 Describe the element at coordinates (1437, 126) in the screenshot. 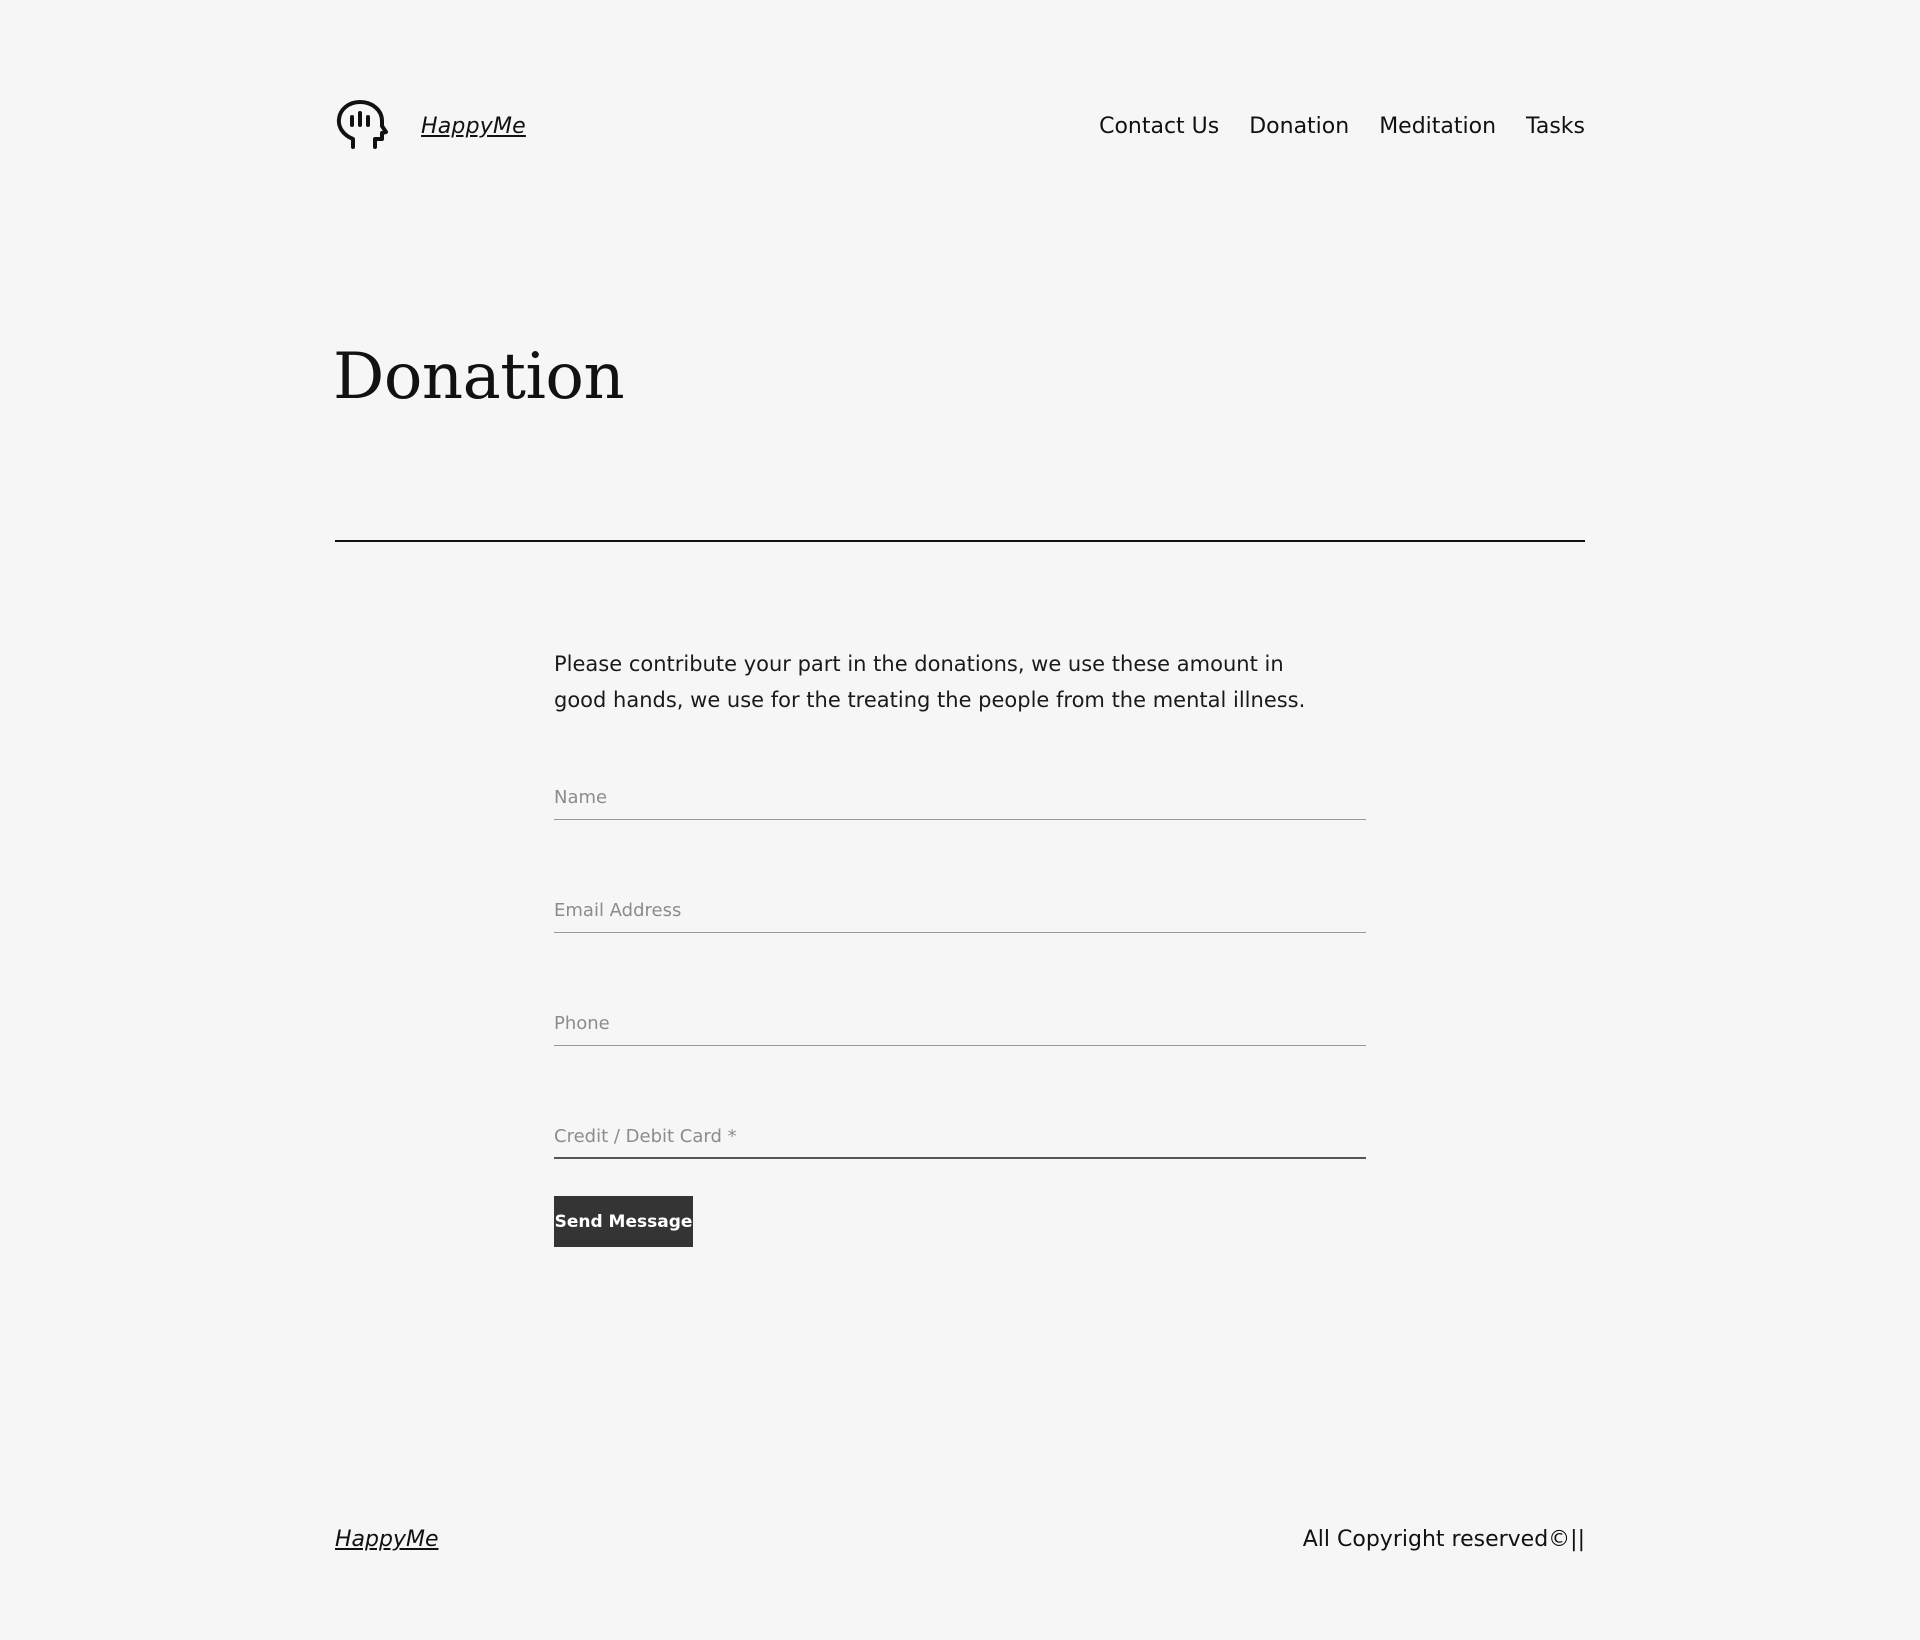

I see `nav-meditation: Meditation` at that location.